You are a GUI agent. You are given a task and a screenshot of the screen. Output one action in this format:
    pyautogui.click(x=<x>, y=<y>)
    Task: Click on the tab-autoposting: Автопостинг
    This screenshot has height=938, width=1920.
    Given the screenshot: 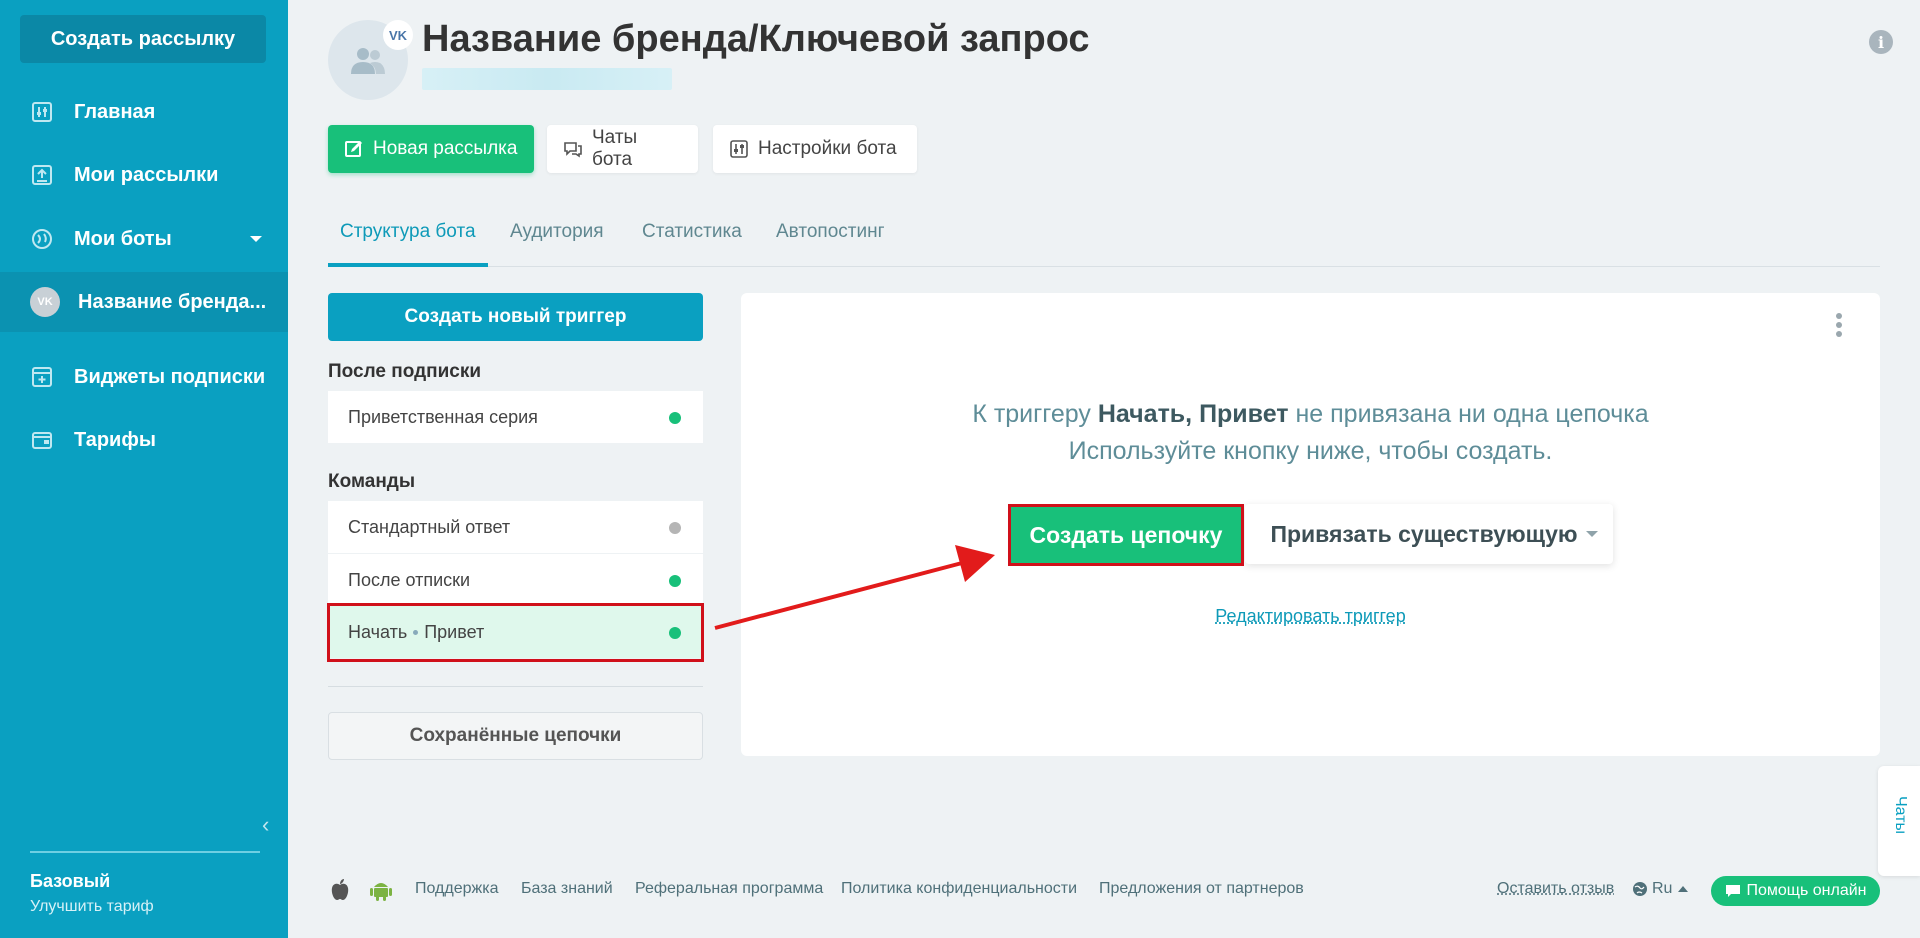 What is the action you would take?
    pyautogui.click(x=830, y=232)
    